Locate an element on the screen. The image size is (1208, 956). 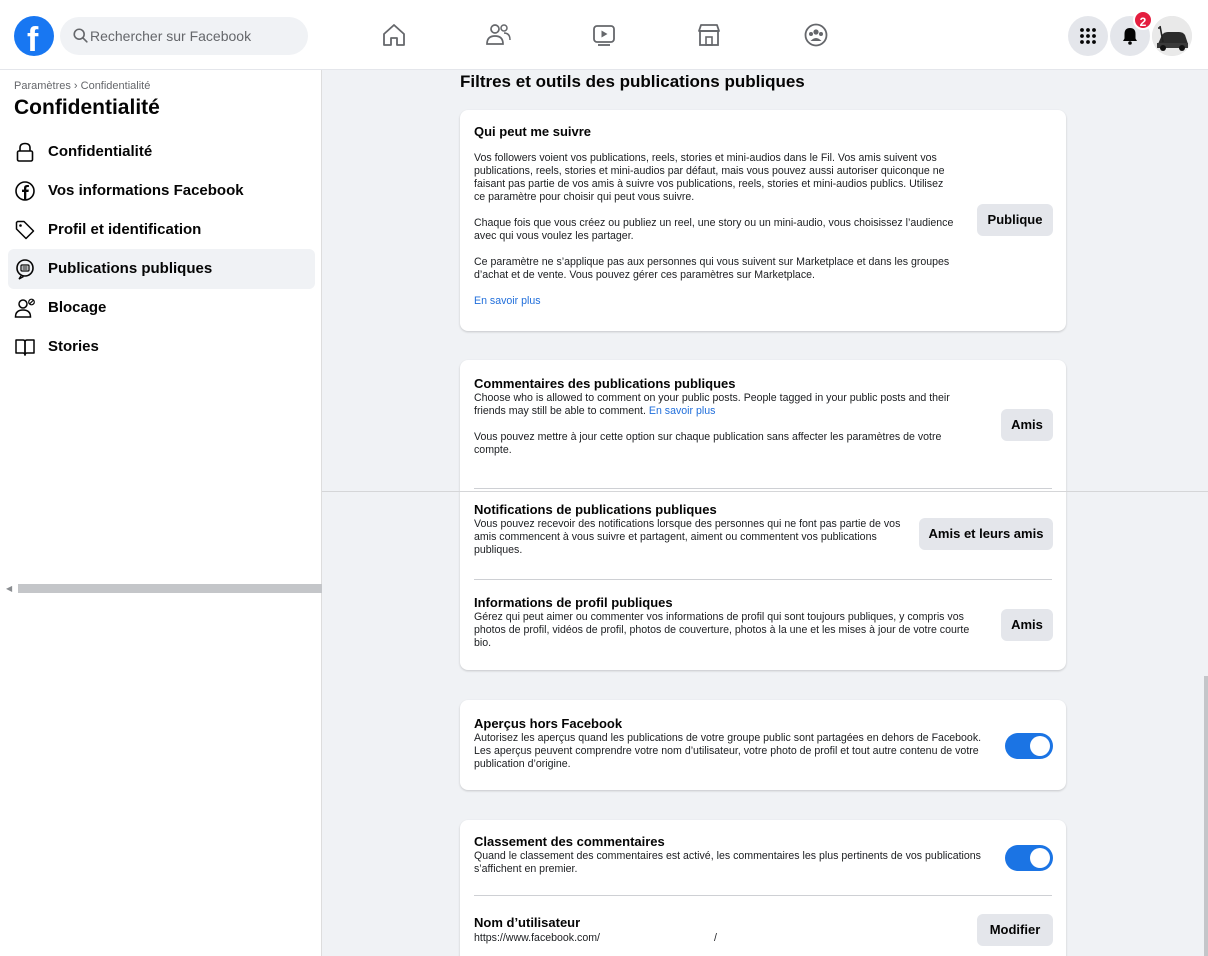
menu-button is located at coordinates (1088, 36).